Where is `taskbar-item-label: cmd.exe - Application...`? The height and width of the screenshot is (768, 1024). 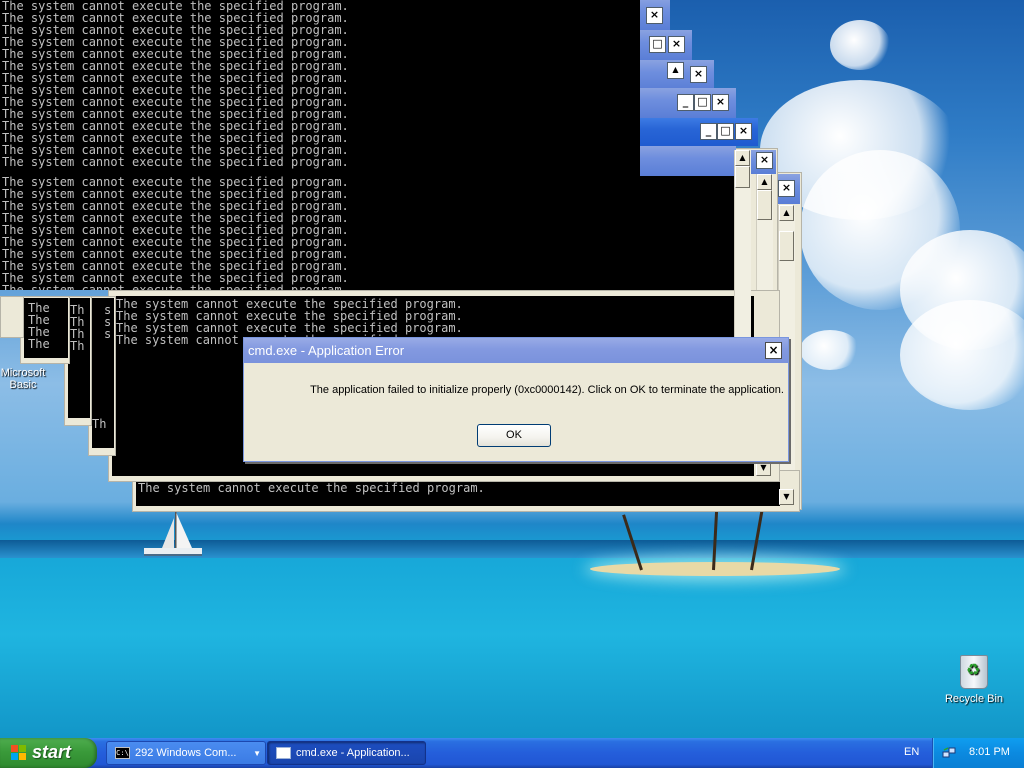 taskbar-item-label: cmd.exe - Application... is located at coordinates (353, 753).